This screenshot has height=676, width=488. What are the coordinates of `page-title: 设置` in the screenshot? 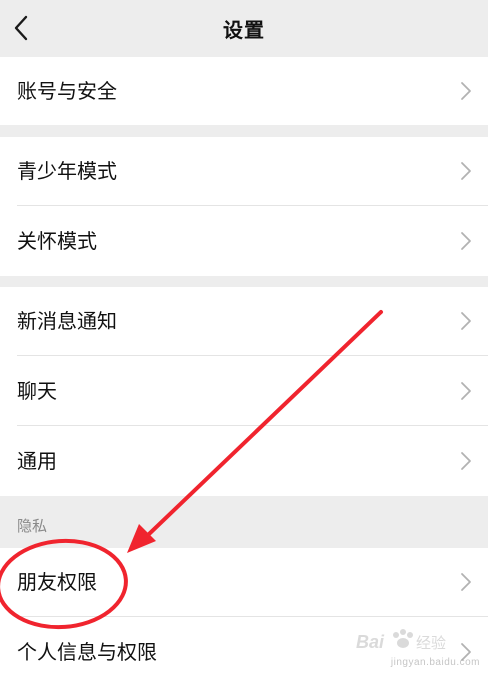 It's located at (244, 30).